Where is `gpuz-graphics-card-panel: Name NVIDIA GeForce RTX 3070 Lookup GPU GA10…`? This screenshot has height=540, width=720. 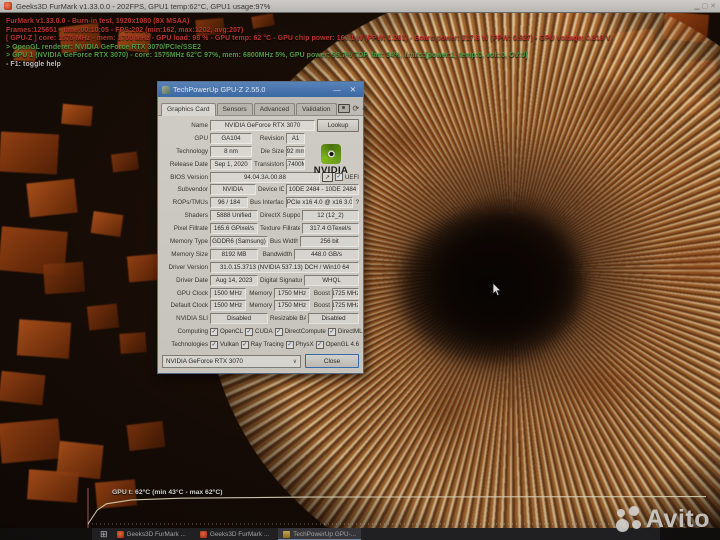
gpuz-graphics-card-panel: Name NVIDIA GeForce RTX 3070 Lookup GPU GA10… is located at coordinates (260, 245).